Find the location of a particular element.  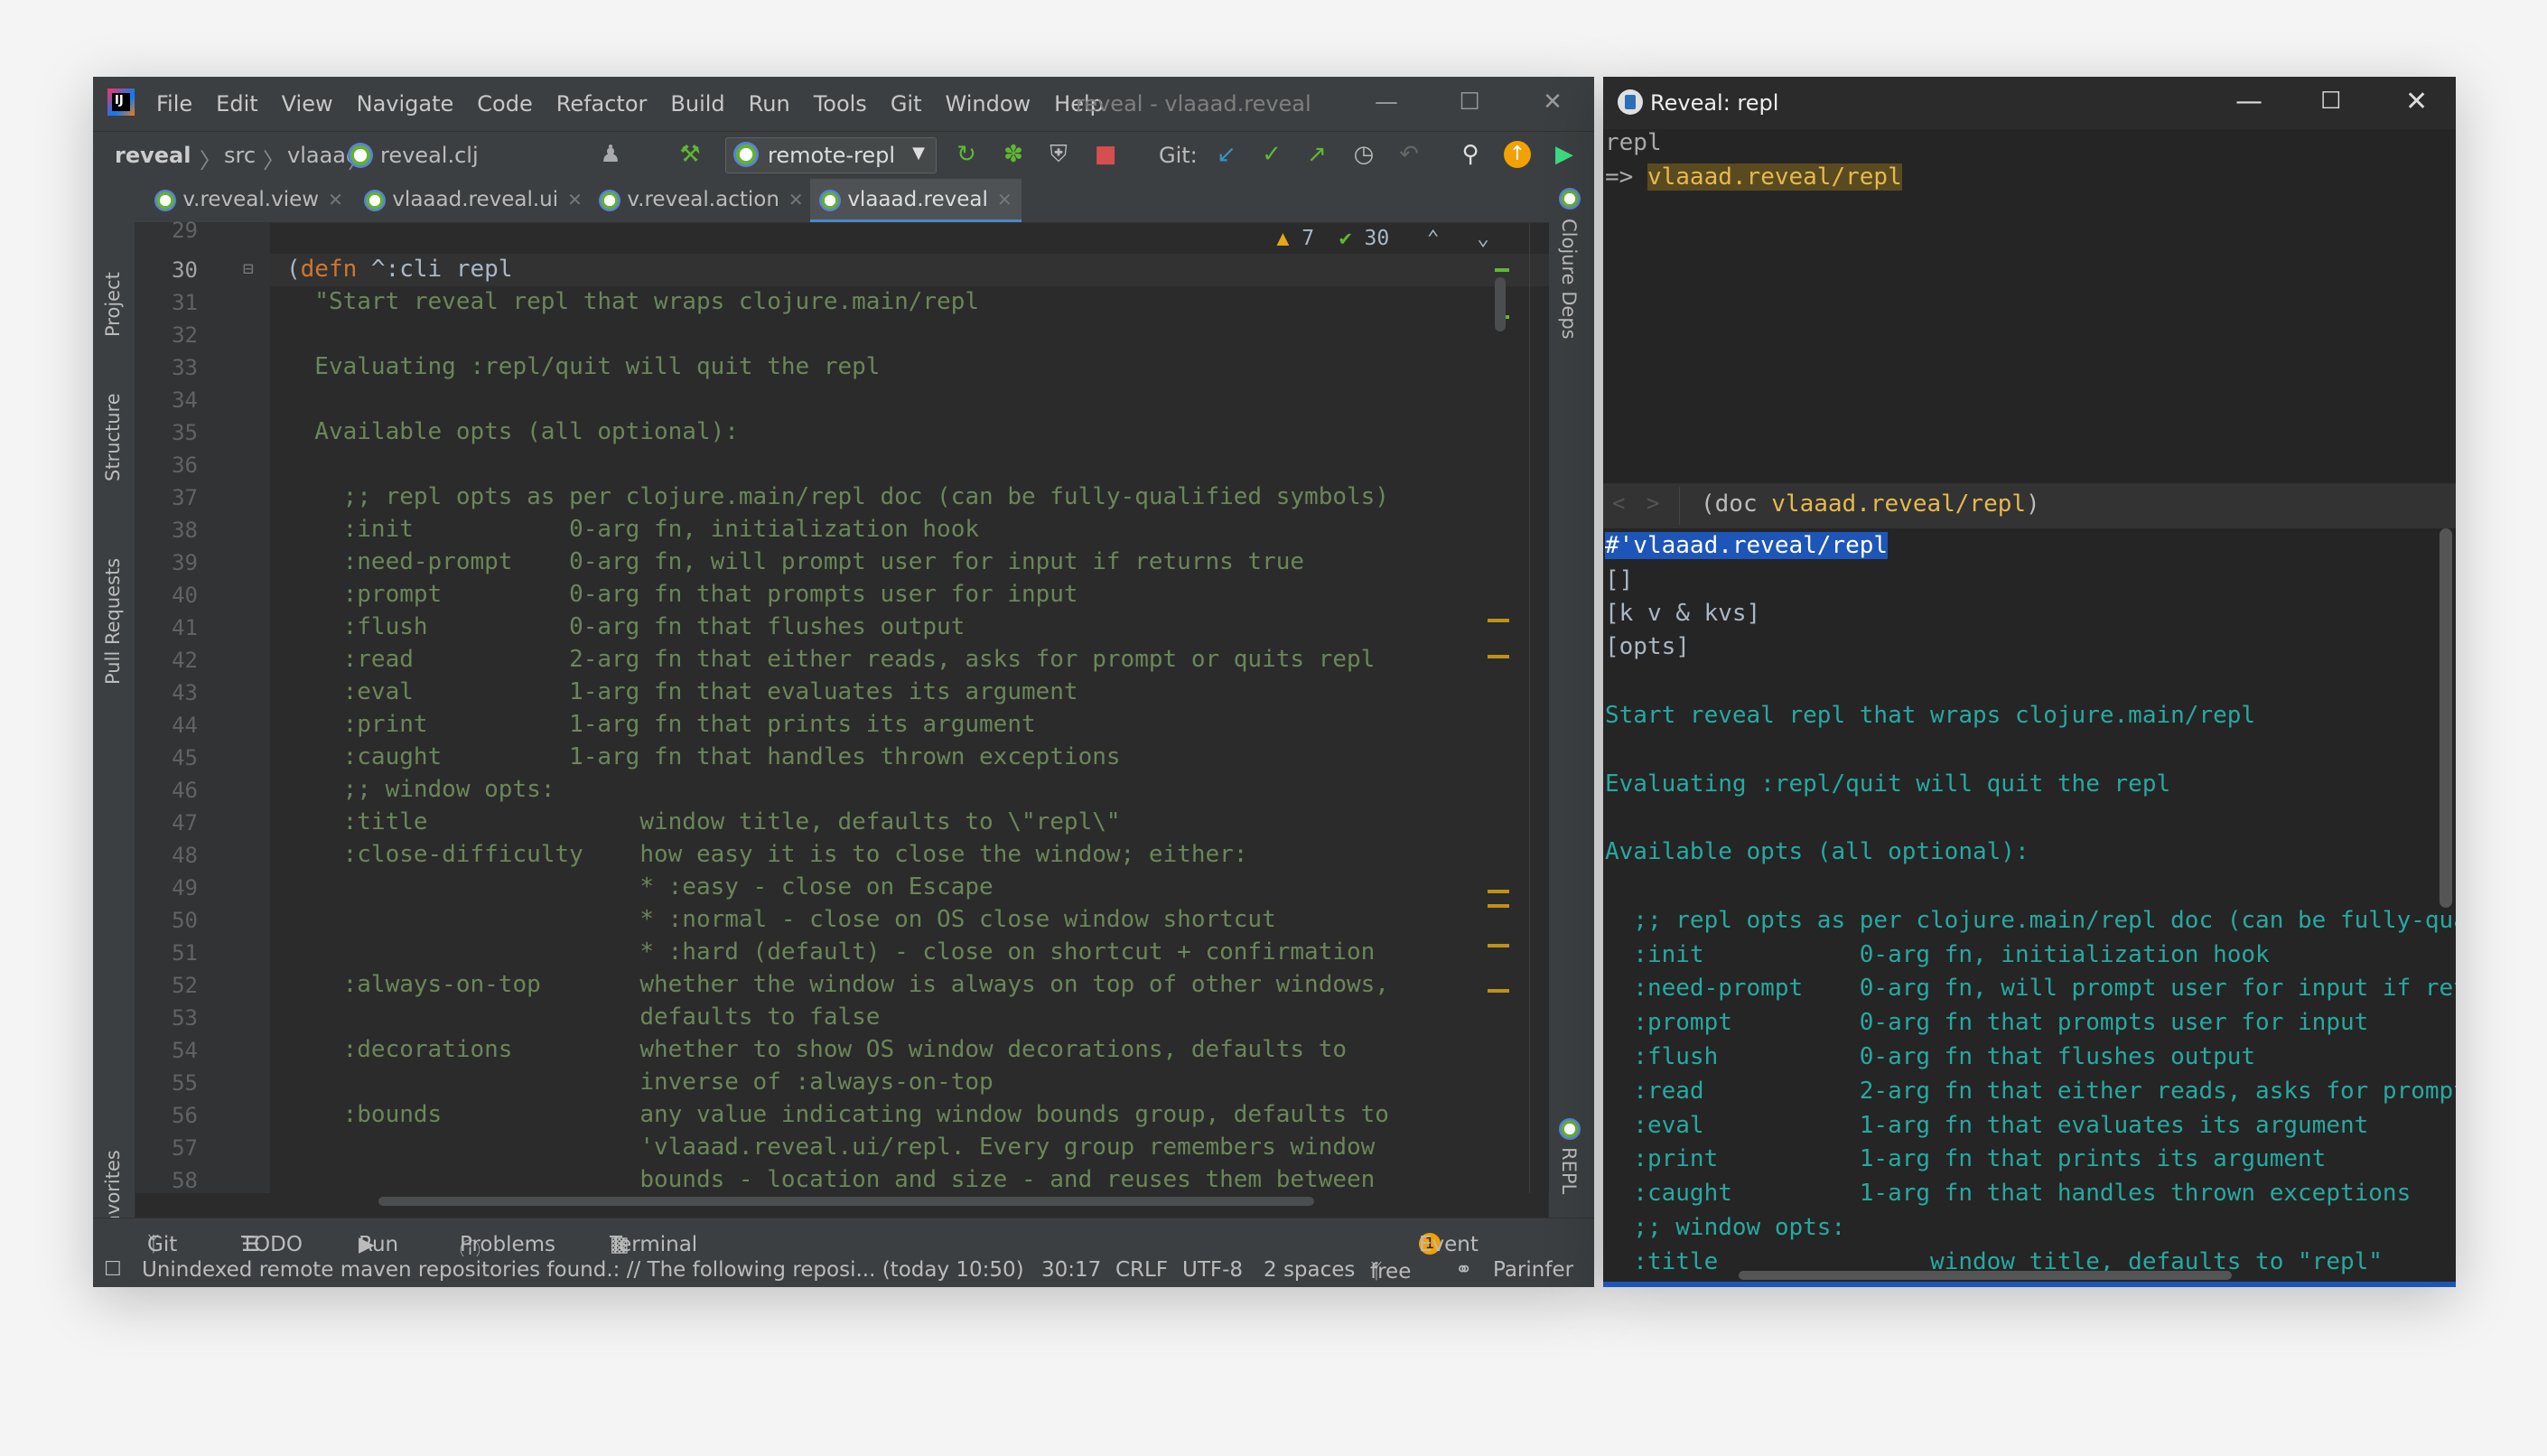

run-configuration-select: remote-repl ▼ is located at coordinates (831, 155).